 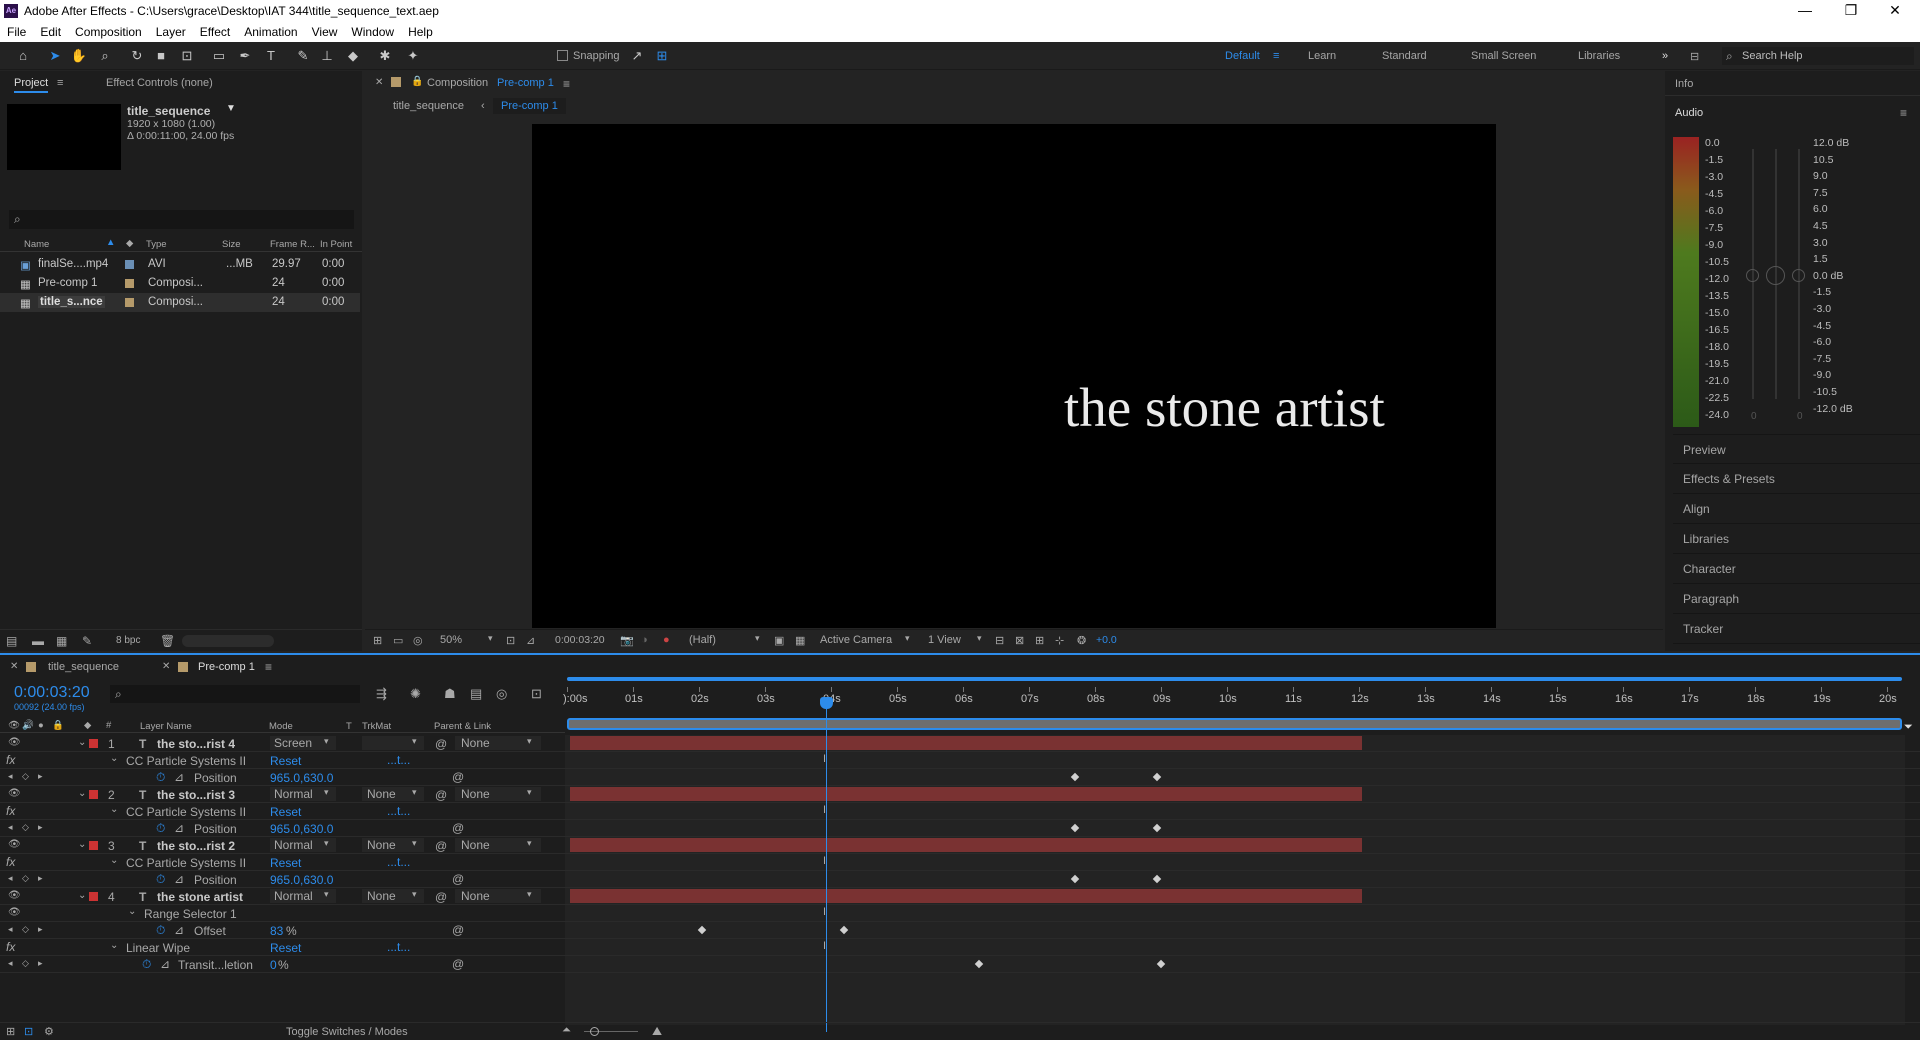 I want to click on col-size: Size, so click(x=231, y=244).